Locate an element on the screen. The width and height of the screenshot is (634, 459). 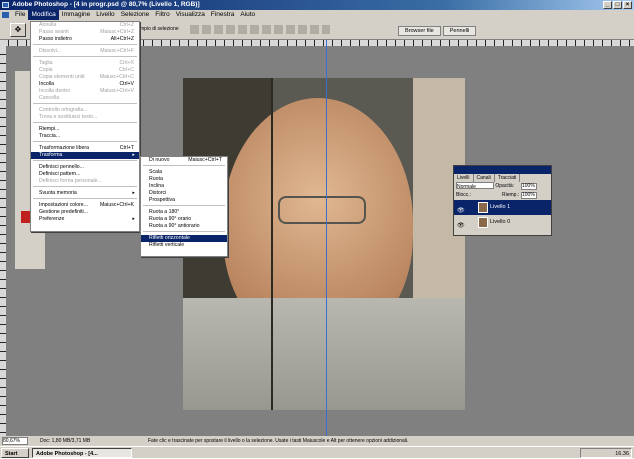
menu-item: Impostazioni colore... Maiusc+Ctrl+K is located at coordinates (85, 205).